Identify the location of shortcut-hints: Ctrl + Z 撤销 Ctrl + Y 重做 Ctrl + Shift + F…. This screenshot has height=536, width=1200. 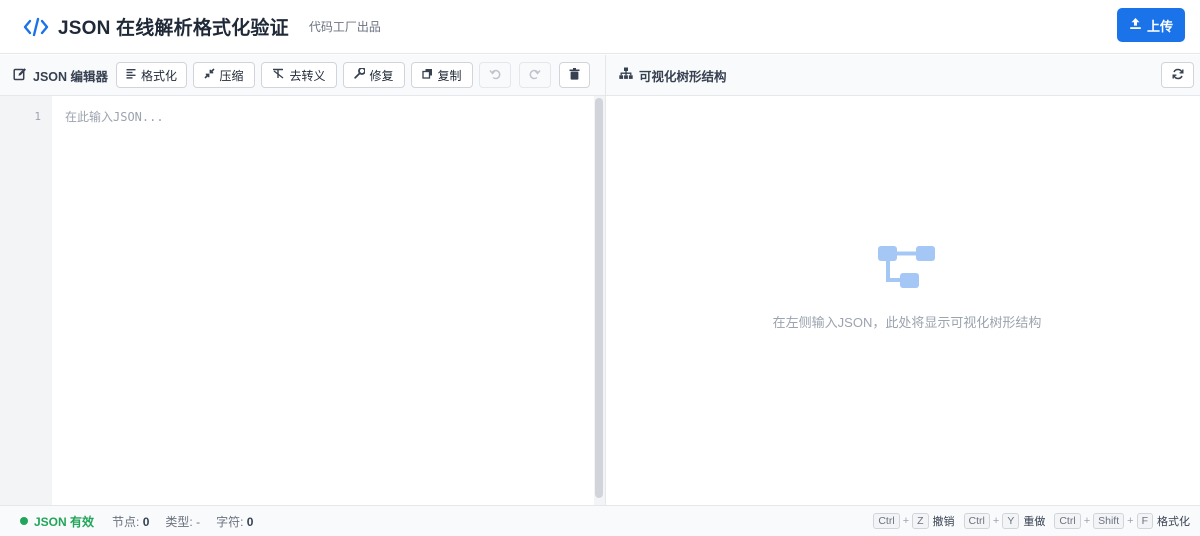
(1031, 521).